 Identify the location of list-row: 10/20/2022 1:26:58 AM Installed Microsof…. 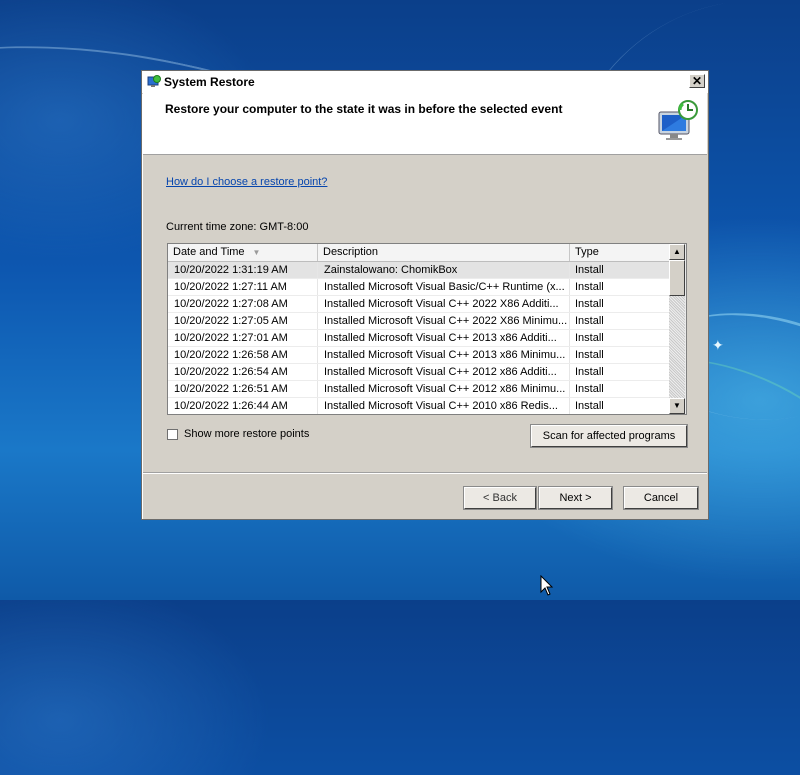
(419, 355).